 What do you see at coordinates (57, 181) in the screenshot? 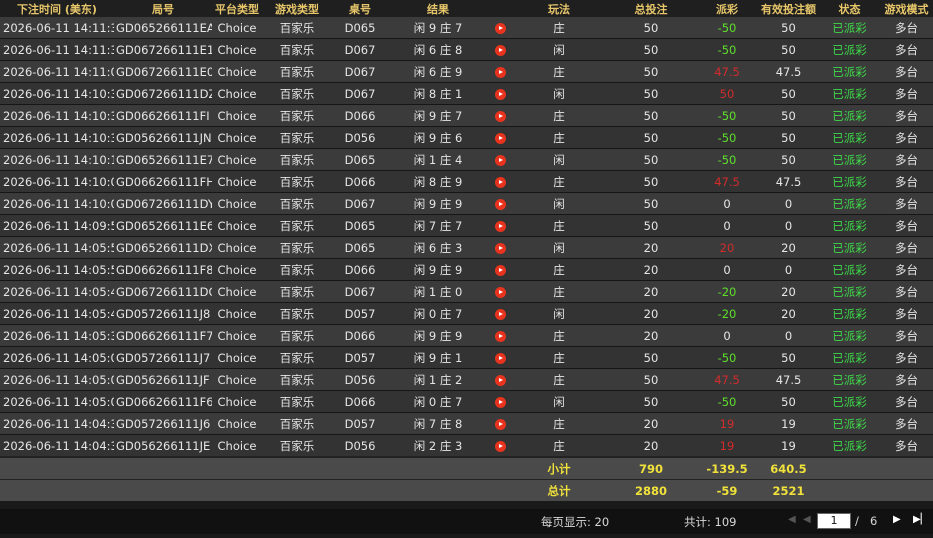
I see `cell-time: 2026-06-11 14:10:06` at bounding box center [57, 181].